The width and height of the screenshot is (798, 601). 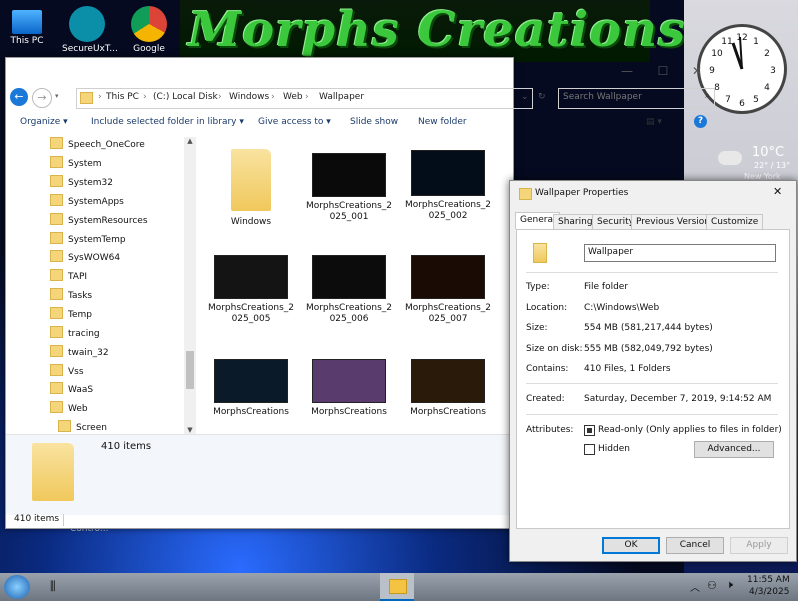 What do you see at coordinates (69, 410) in the screenshot?
I see `nav-item: Web` at bounding box center [69, 410].